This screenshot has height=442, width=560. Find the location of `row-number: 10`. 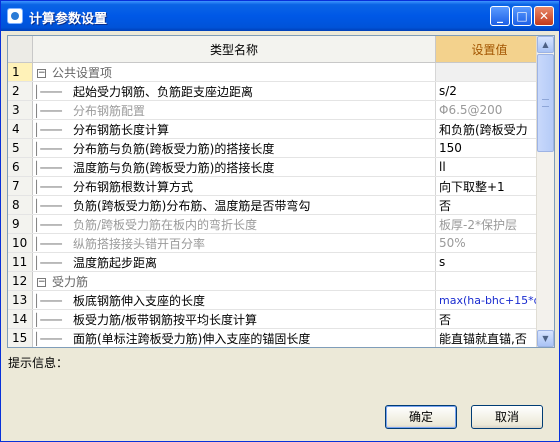

row-number: 10 is located at coordinates (20, 243).